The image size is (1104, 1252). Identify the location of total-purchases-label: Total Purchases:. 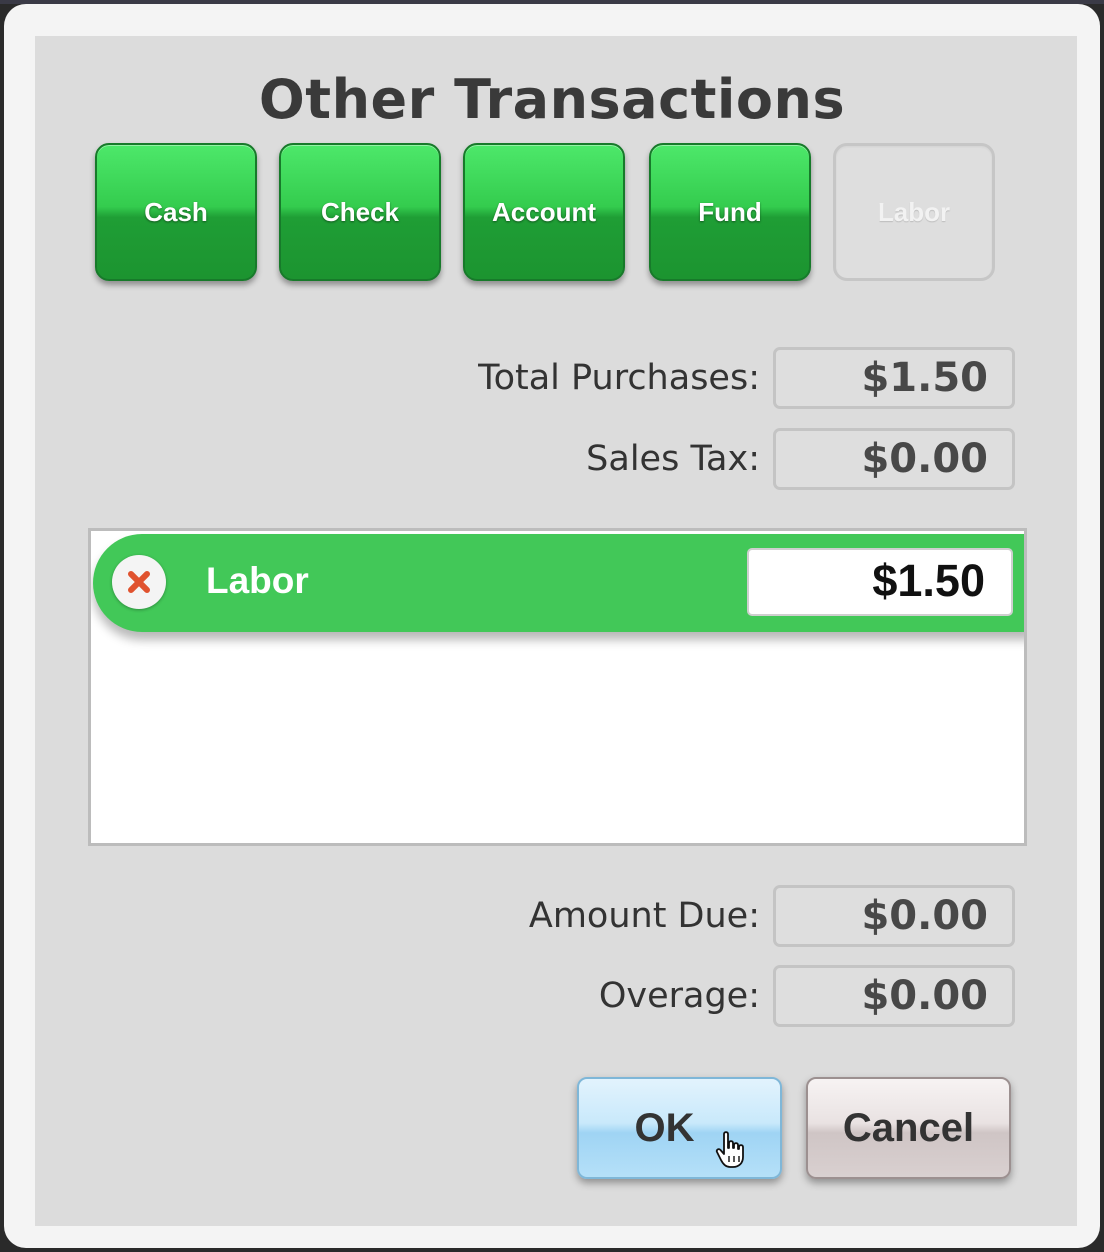
(619, 378).